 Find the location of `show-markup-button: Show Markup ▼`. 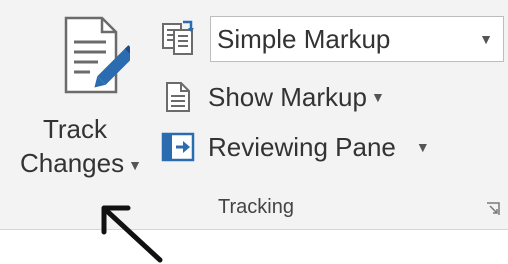

show-markup-button: Show Markup ▼ is located at coordinates (272, 97).